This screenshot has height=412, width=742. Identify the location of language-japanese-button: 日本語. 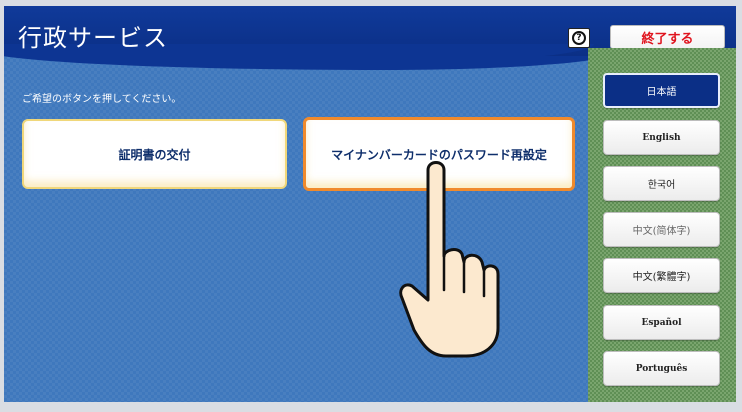
(661, 90).